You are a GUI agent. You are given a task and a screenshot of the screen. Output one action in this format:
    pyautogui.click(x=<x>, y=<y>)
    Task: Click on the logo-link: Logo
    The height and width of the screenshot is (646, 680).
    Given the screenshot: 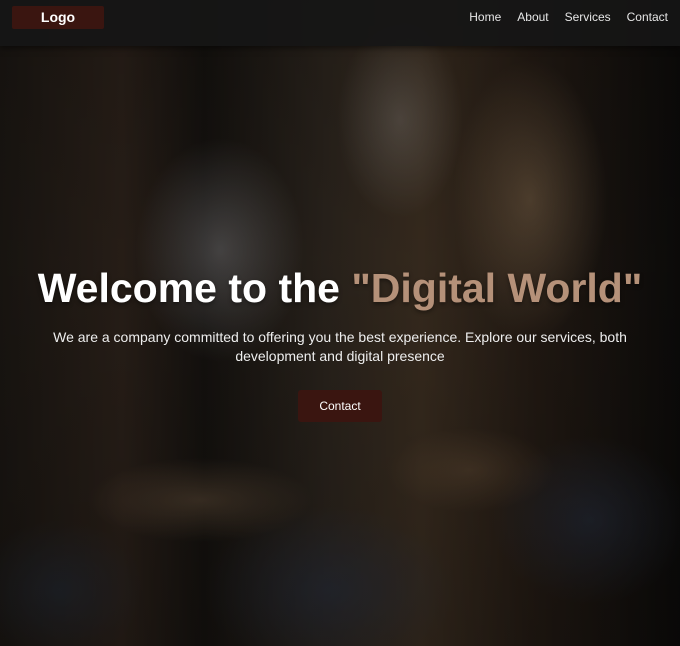 What is the action you would take?
    pyautogui.click(x=58, y=17)
    